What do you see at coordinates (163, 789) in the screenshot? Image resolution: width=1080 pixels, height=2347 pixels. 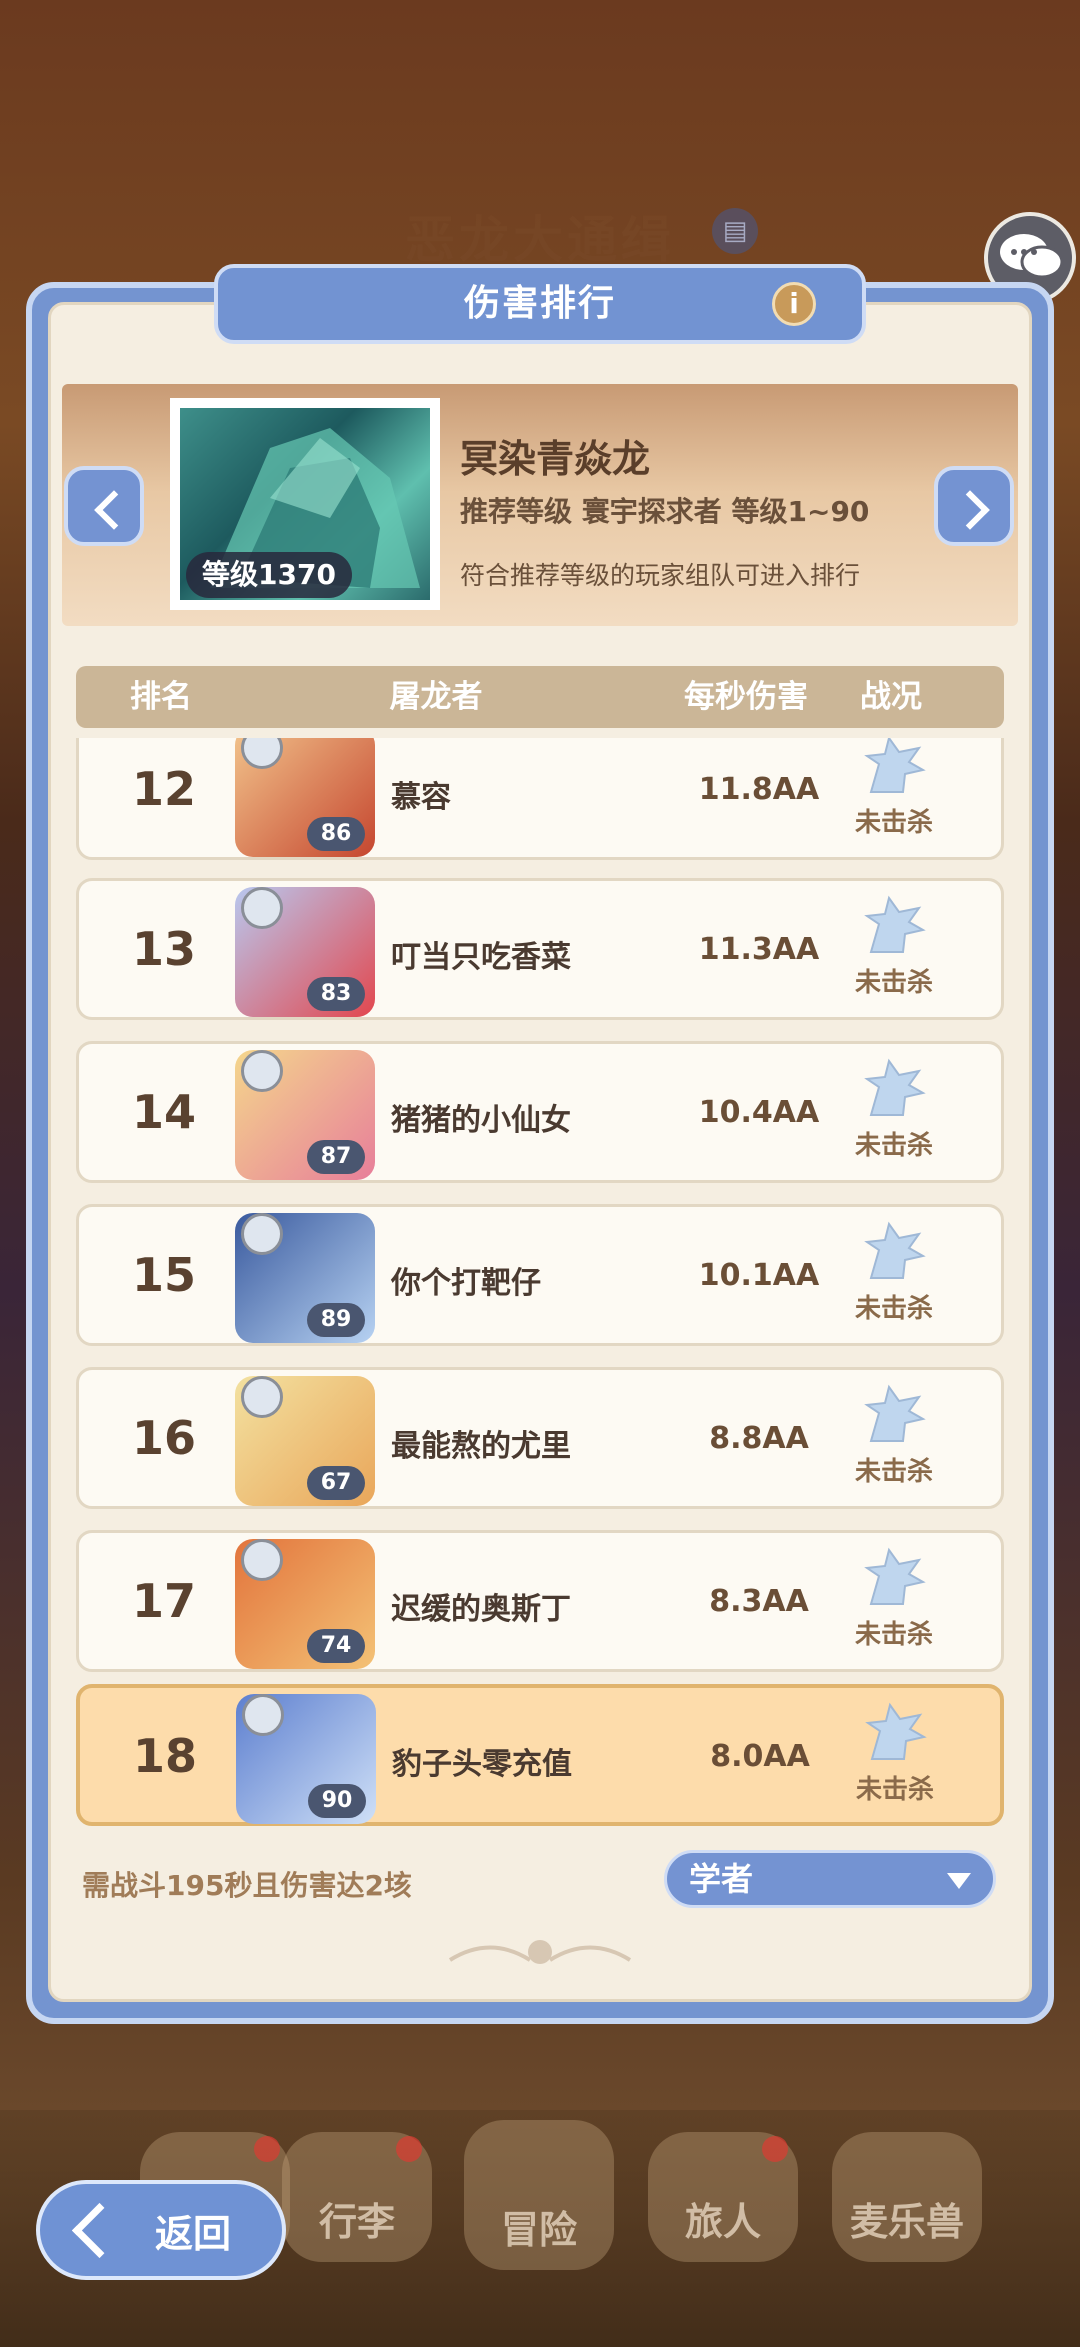 I see `rank-number: 12` at bounding box center [163, 789].